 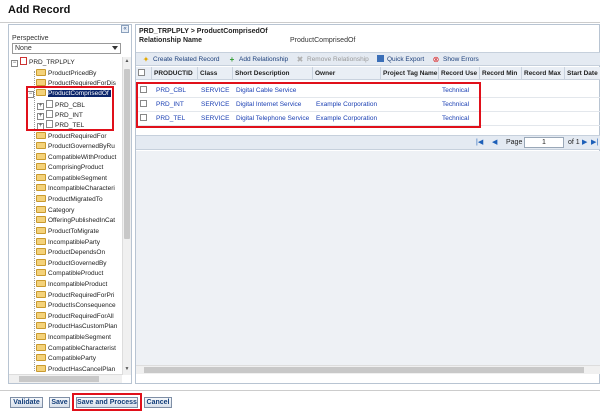 What do you see at coordinates (71, 178) in the screenshot?
I see `tree-node: CompatibleSegment` at bounding box center [71, 178].